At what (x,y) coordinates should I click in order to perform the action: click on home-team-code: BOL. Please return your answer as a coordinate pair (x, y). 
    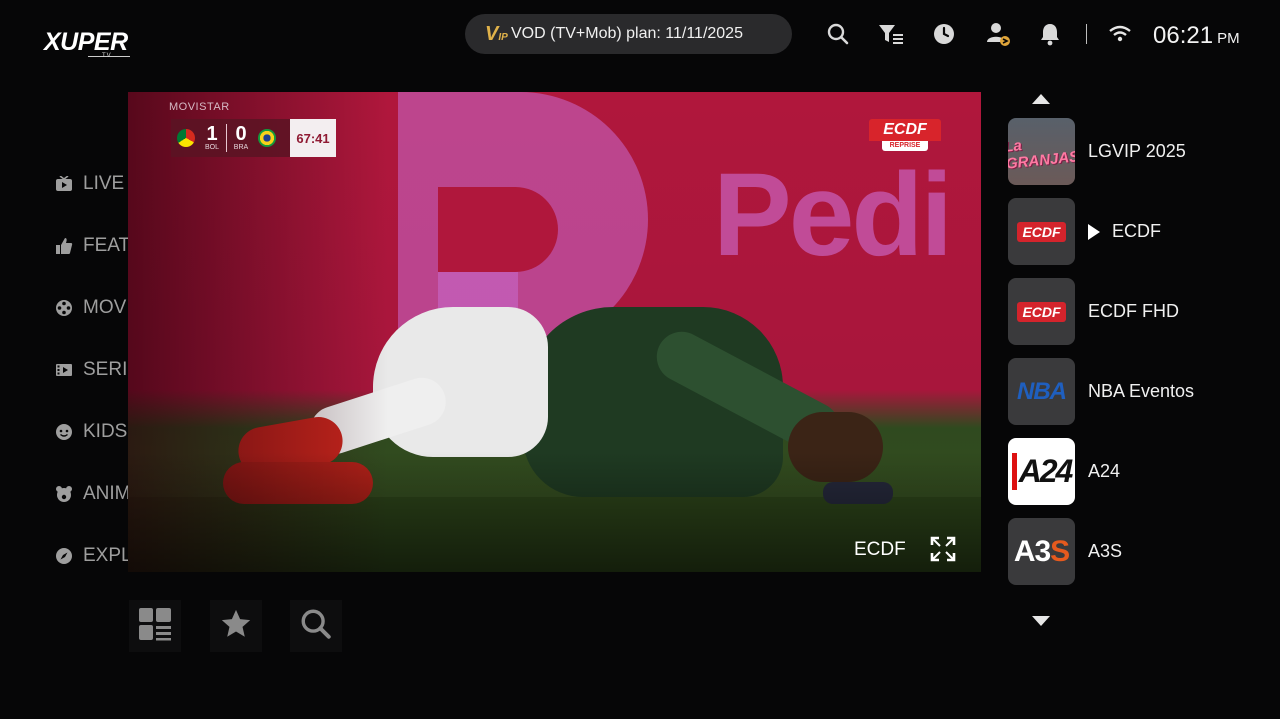
    Looking at the image, I should click on (211, 147).